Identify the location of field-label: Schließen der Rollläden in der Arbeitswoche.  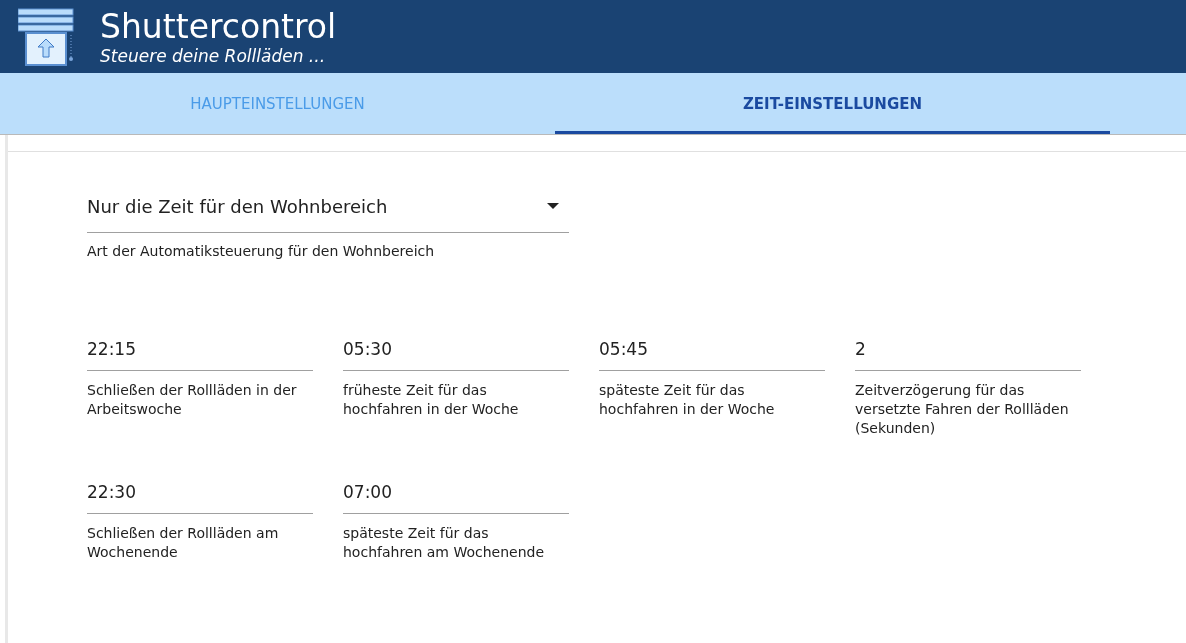
(192, 400).